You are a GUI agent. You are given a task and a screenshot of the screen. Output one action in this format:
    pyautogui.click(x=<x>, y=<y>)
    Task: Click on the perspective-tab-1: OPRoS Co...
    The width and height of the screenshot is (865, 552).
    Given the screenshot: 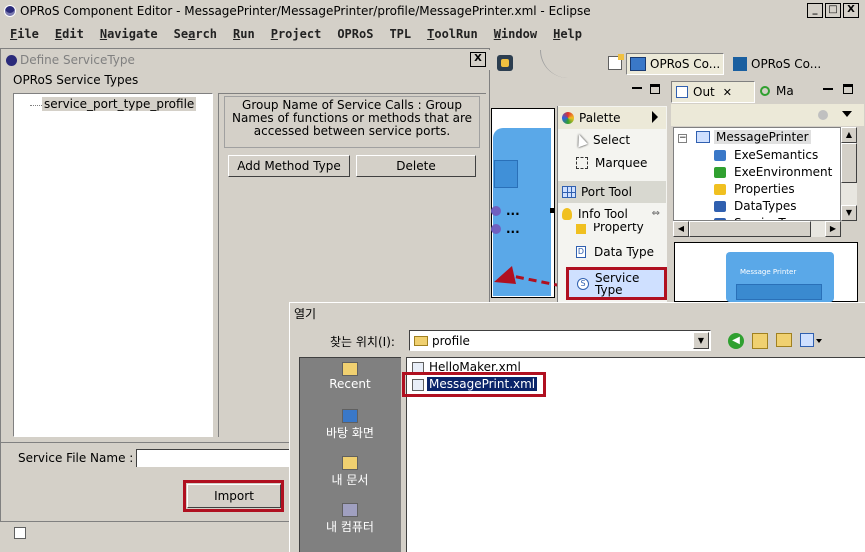 What is the action you would take?
    pyautogui.click(x=675, y=64)
    